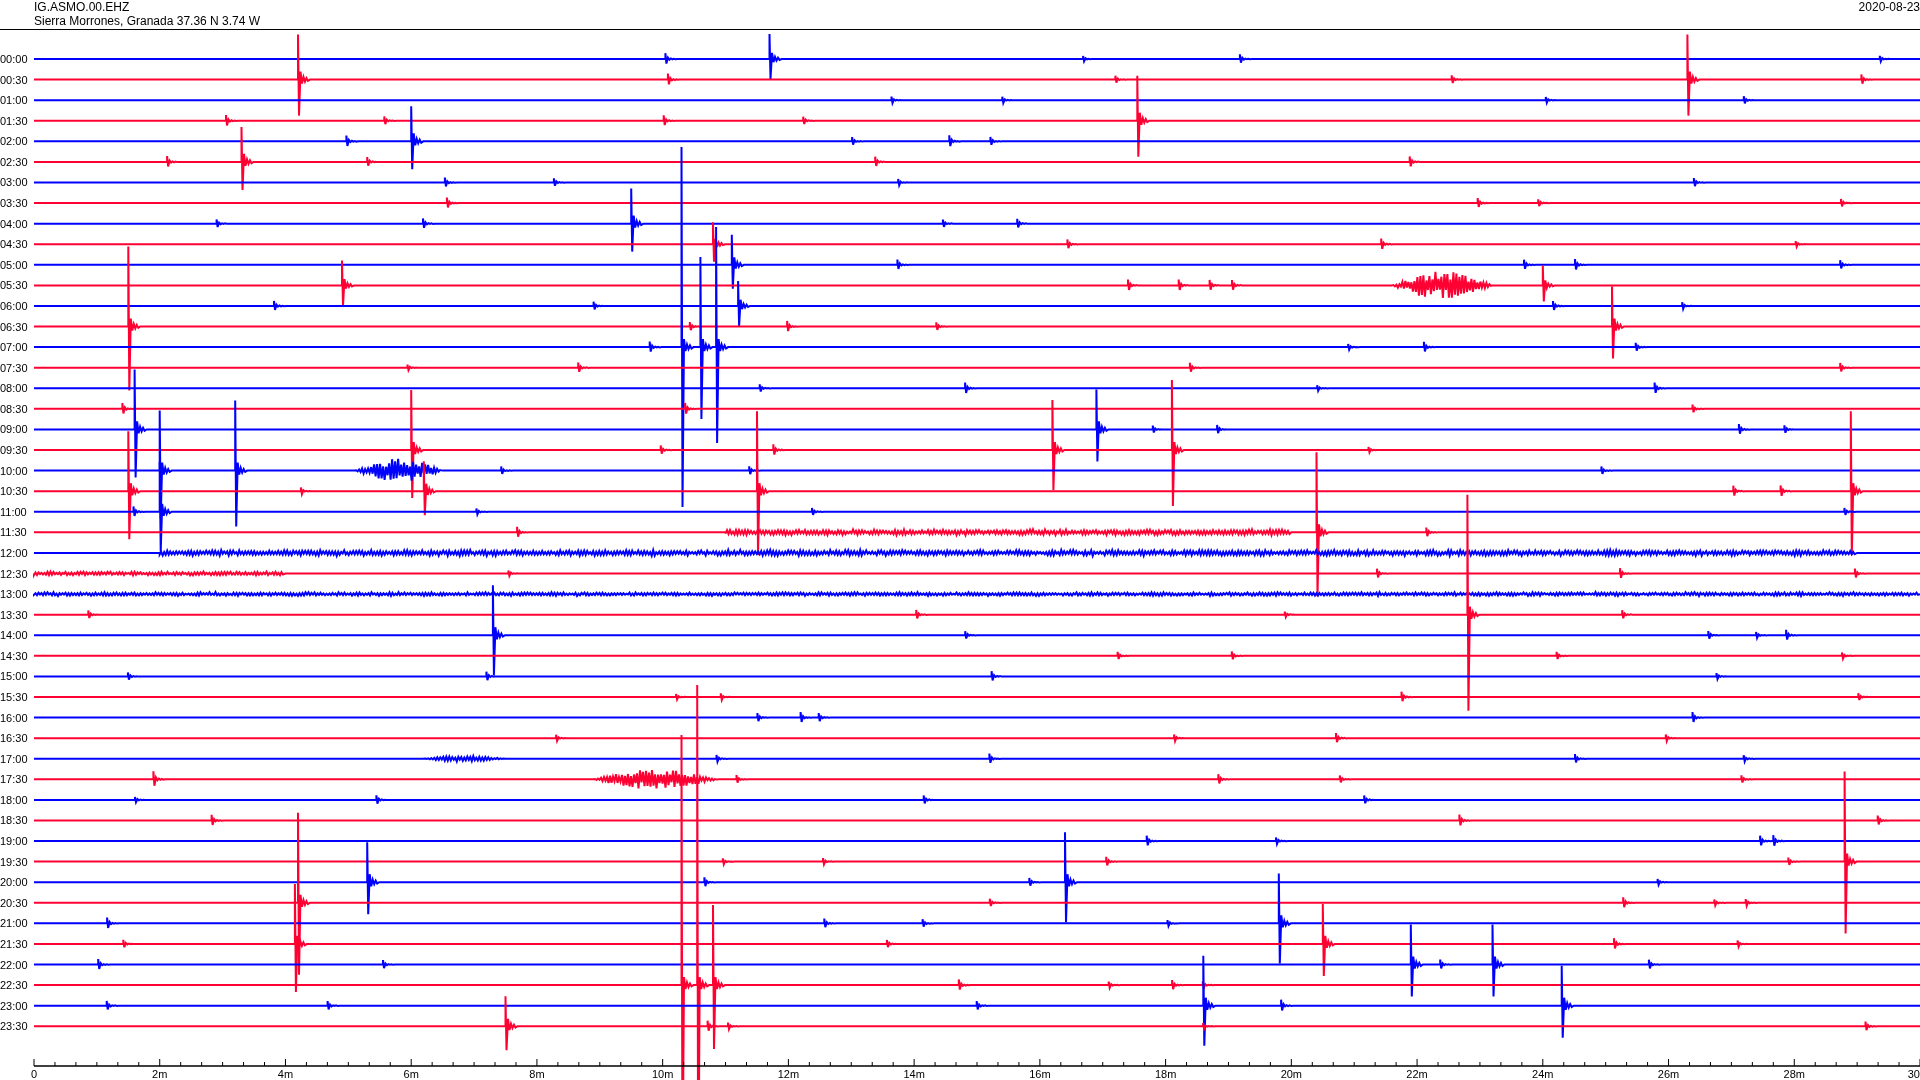  What do you see at coordinates (1794, 1074) in the screenshot?
I see `axis-label: 28m` at bounding box center [1794, 1074].